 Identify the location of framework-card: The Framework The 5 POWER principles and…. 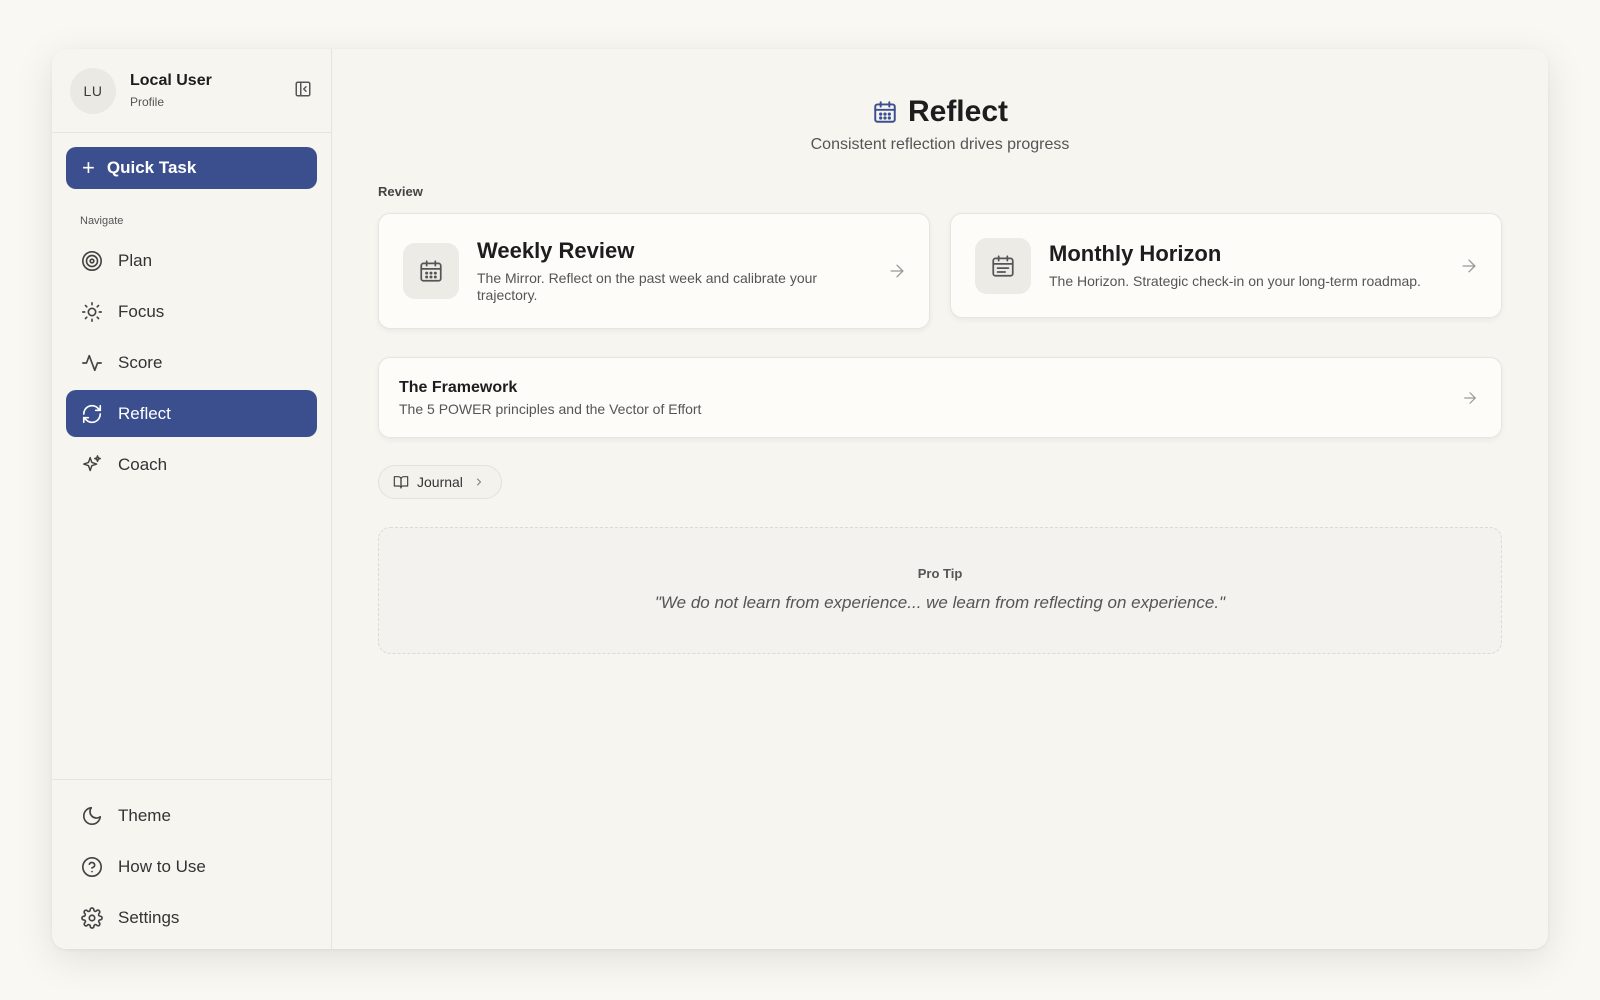
(940, 397).